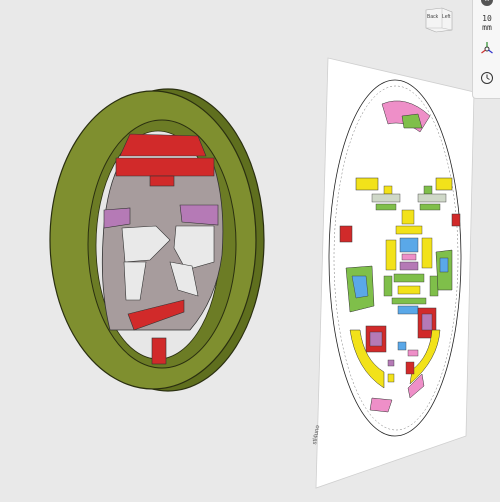 This screenshot has height=502, width=500. I want to click on zoom-unit: mm, so click(487, 27).